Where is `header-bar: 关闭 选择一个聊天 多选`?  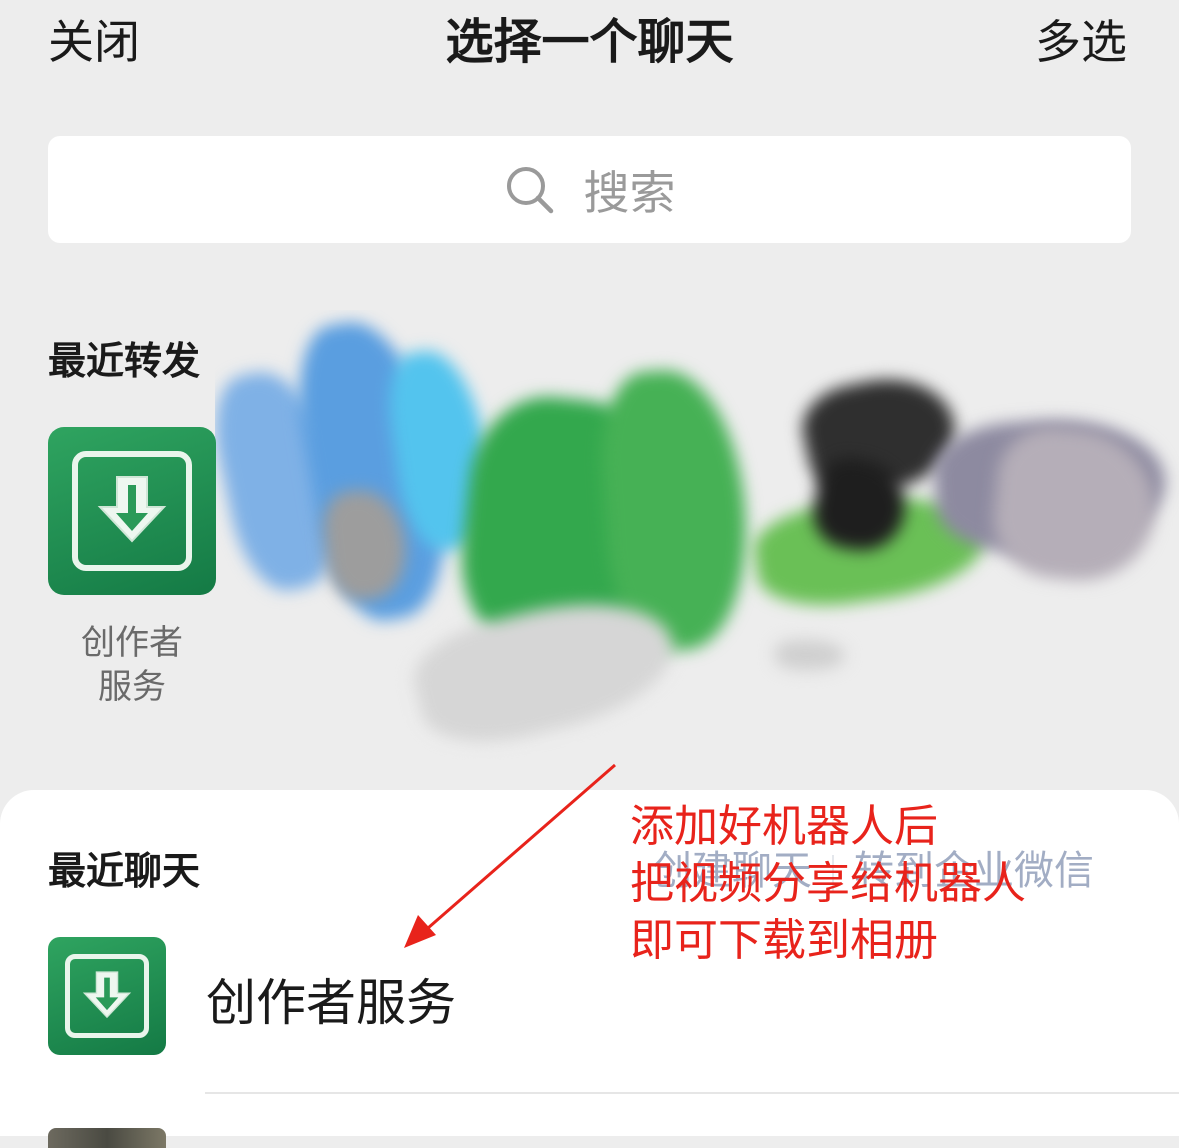
header-bar: 关闭 选择一个聊天 多选 is located at coordinates (589, 45).